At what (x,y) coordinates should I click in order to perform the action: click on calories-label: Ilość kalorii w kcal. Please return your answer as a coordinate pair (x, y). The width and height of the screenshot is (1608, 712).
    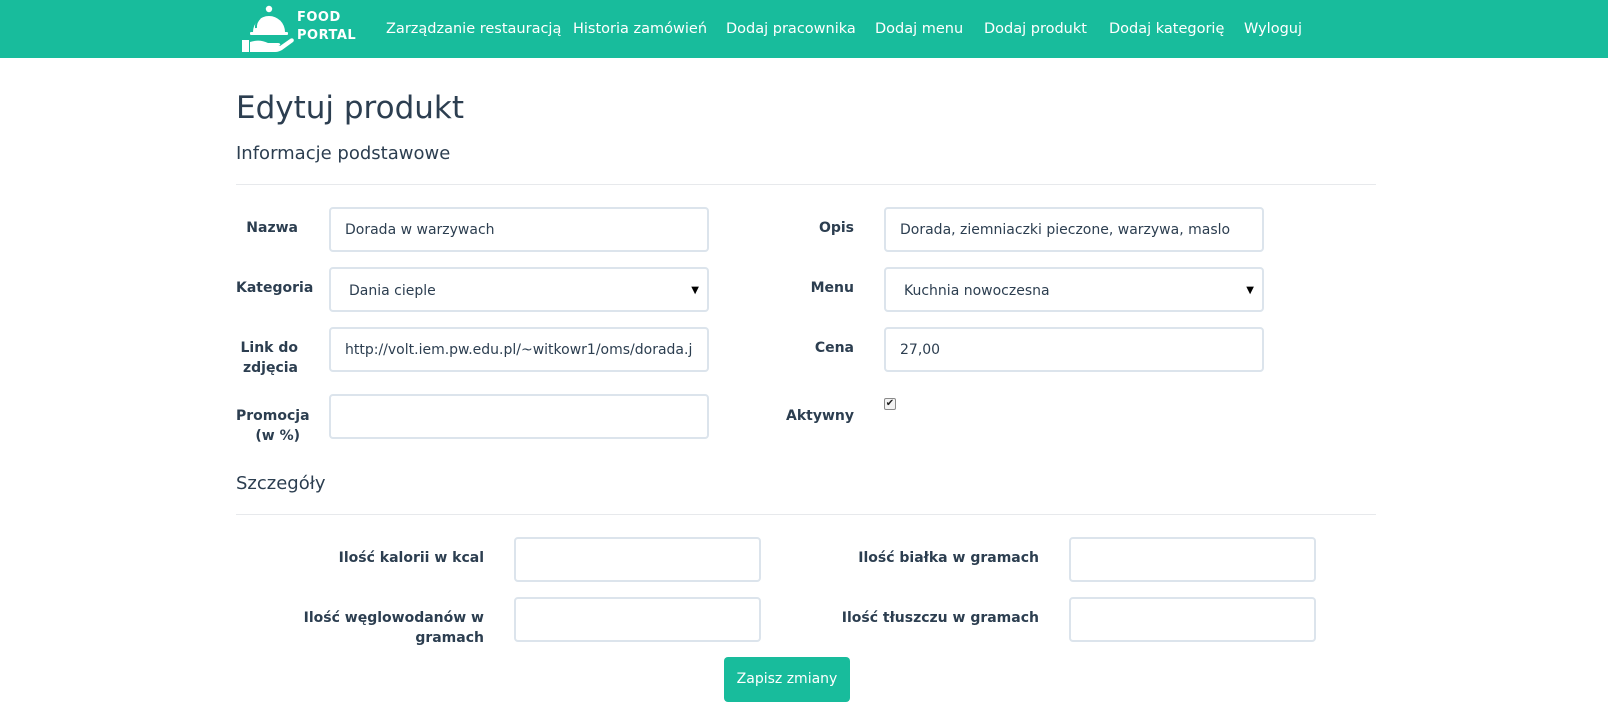
    Looking at the image, I should click on (411, 558).